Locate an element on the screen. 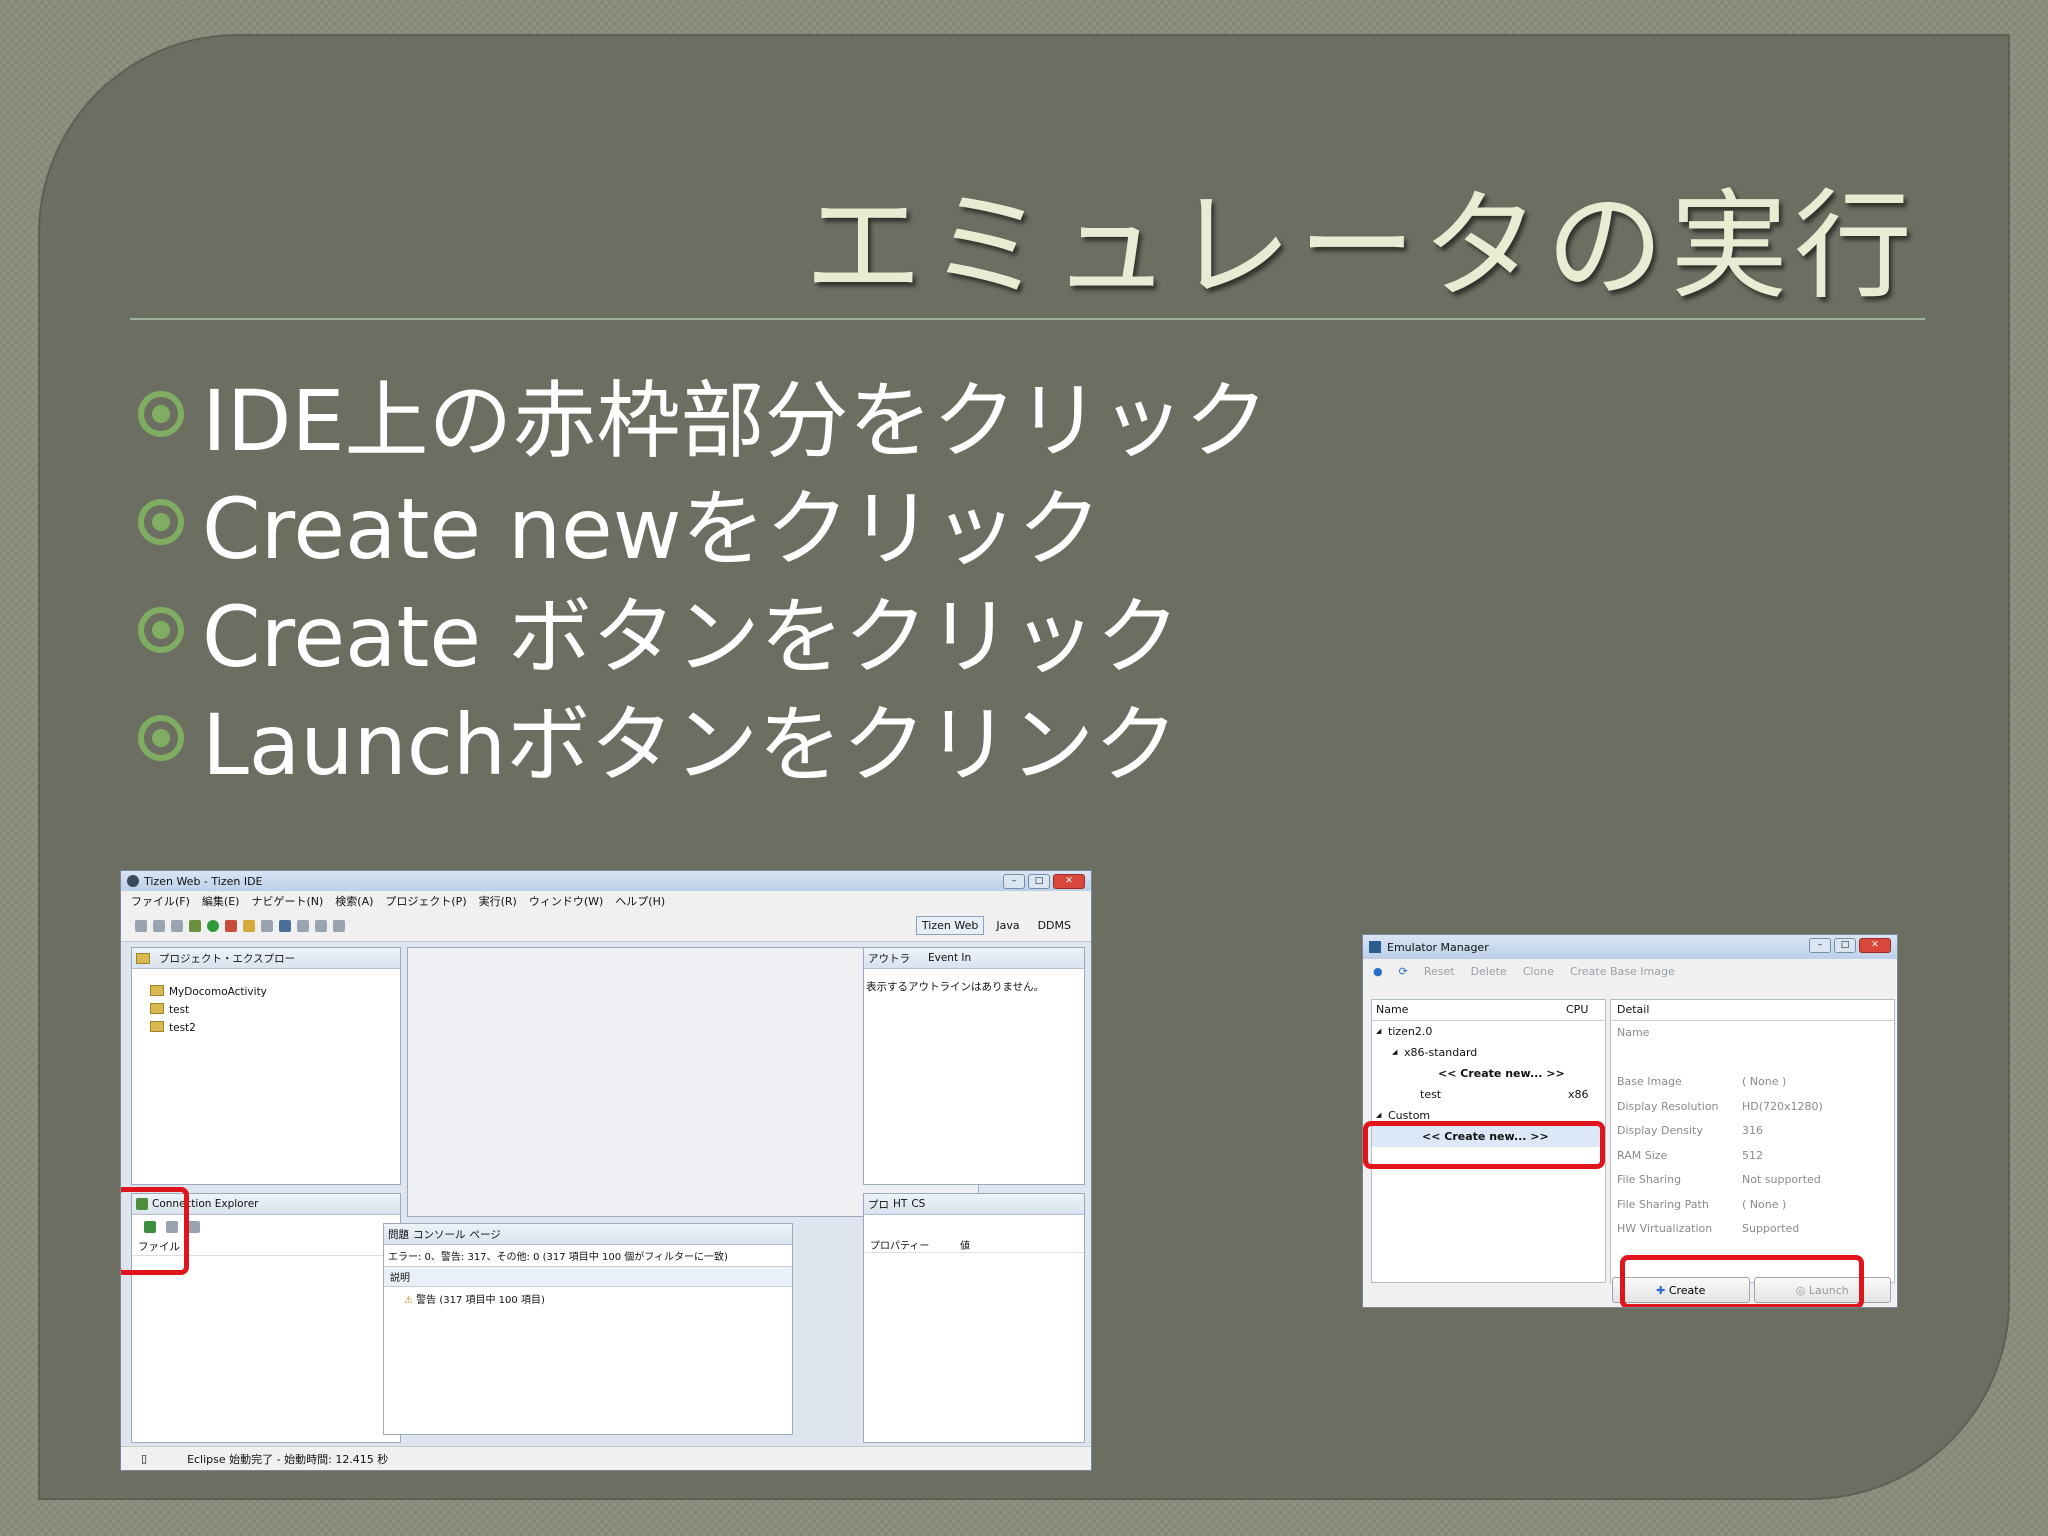 This screenshot has height=1536, width=2048. detail-row: File Sharing Path ( None ) is located at coordinates (1752, 1205).